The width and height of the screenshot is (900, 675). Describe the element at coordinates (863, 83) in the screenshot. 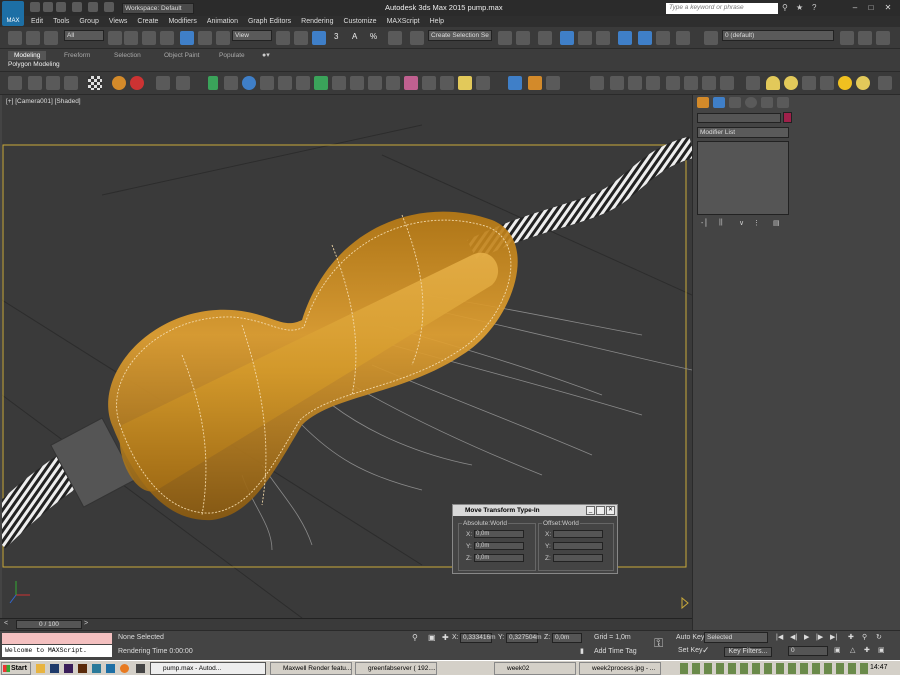

I see `torus-primitive-icon` at that location.